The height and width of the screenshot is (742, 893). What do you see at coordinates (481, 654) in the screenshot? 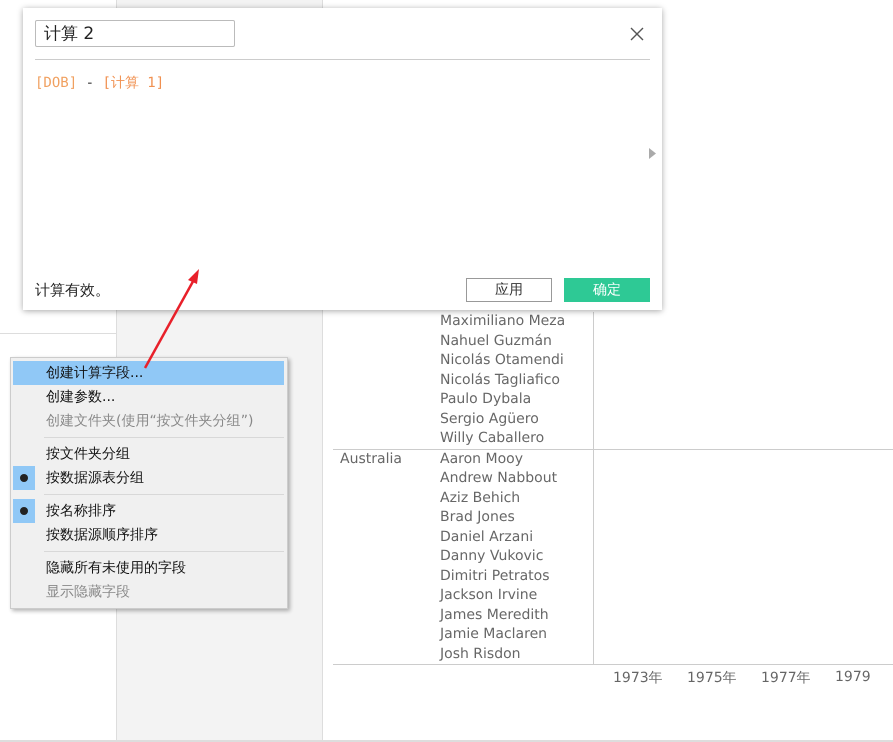
I see `player-cell-text: Josh Risdon` at bounding box center [481, 654].